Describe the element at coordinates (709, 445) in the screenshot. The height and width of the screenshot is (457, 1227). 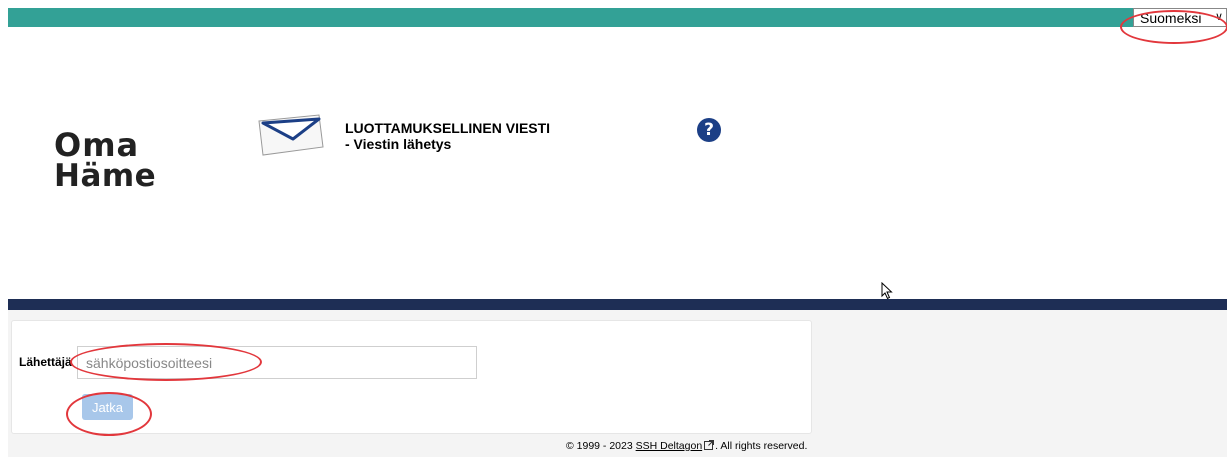
I see `external-link-icon` at that location.